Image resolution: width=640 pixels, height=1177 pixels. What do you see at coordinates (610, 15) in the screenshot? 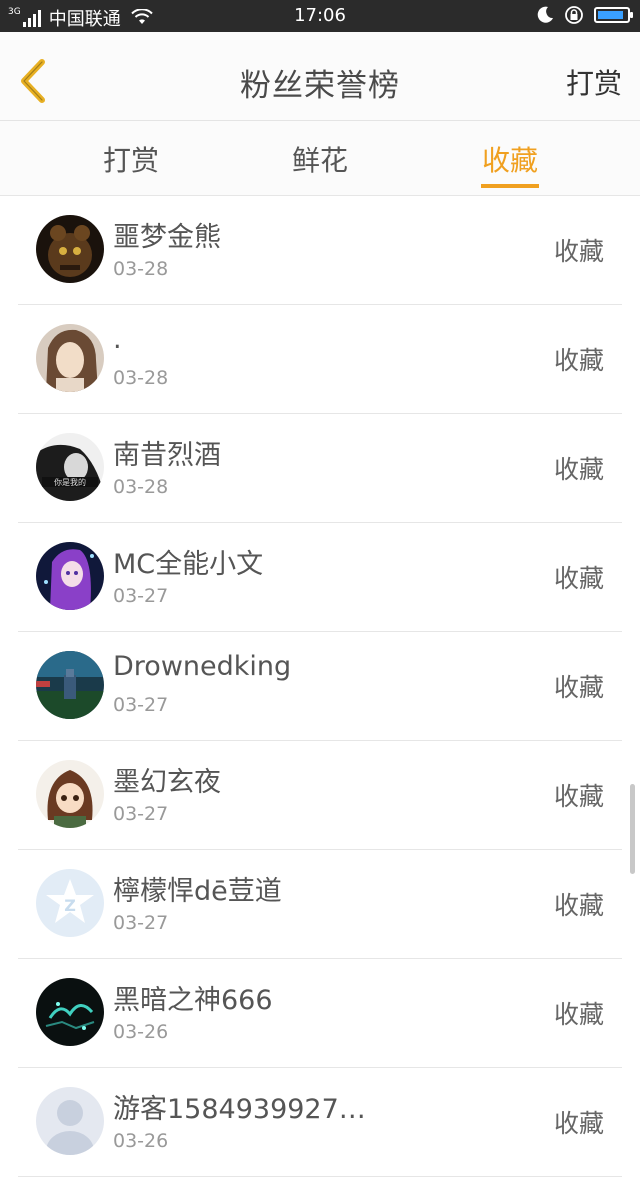
I see `battery-level` at bounding box center [610, 15].